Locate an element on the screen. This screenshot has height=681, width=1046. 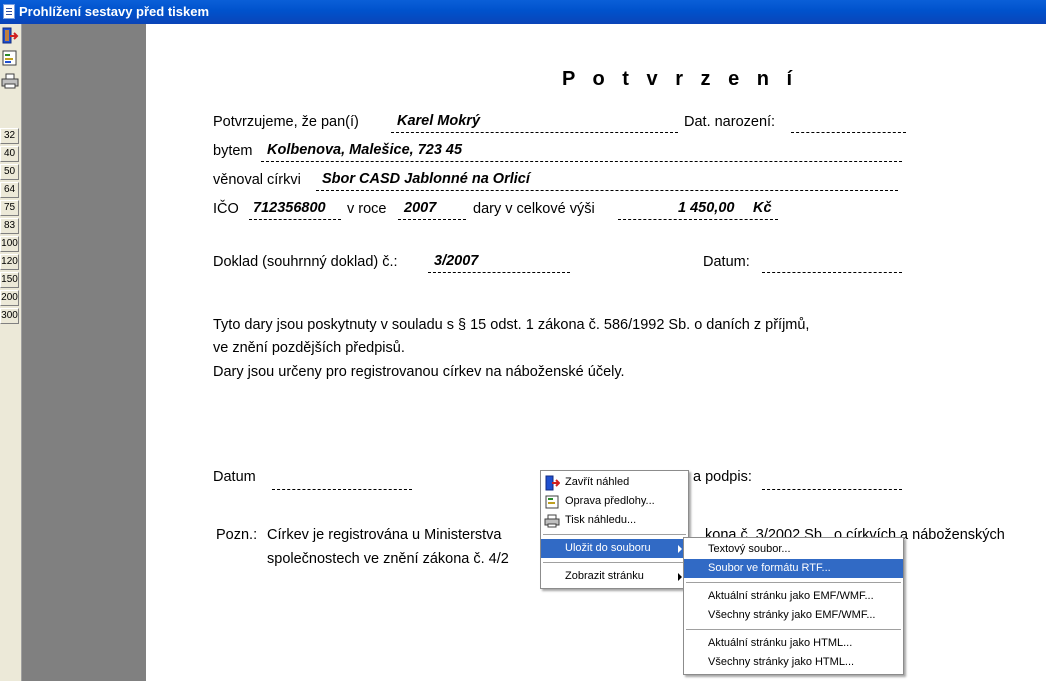
signature-line is located at coordinates (832, 489).